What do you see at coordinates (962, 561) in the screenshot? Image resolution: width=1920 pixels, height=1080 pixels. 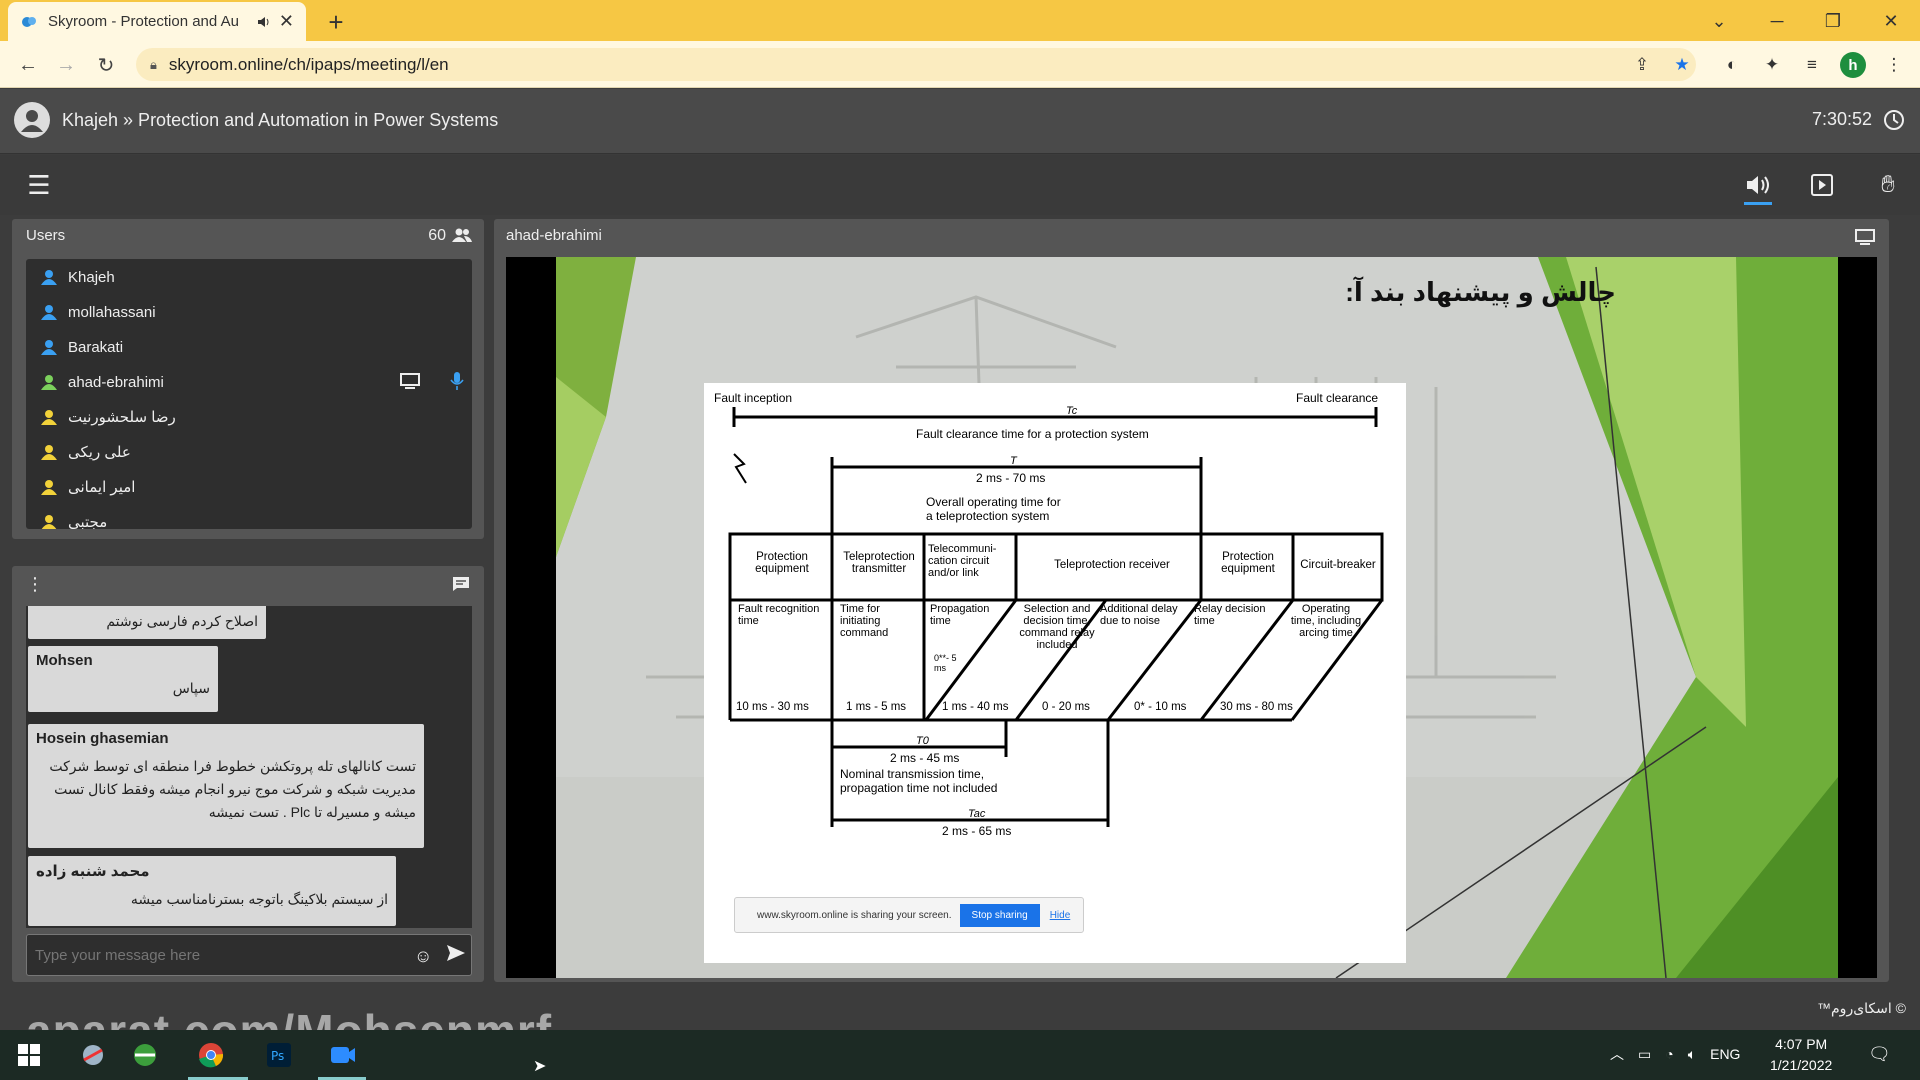 I see `diagram-box: Telecommuni-cation circuit and/or link` at bounding box center [962, 561].